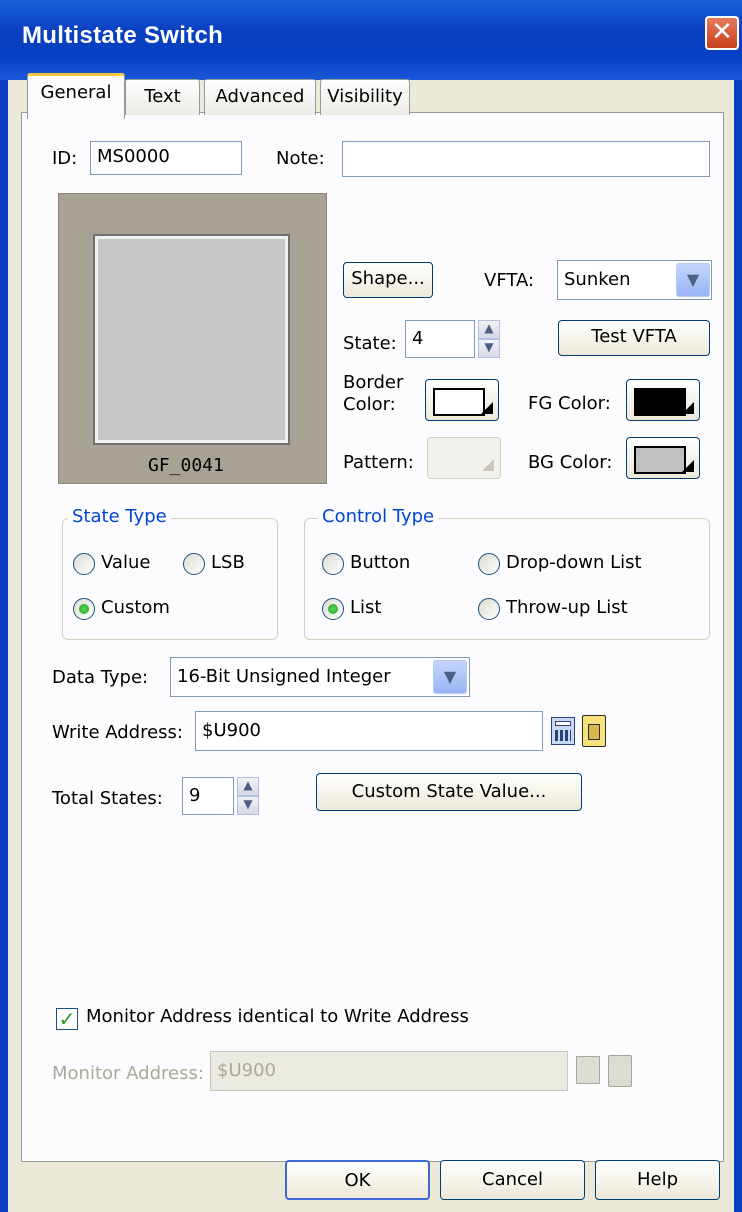  What do you see at coordinates (119, 516) in the screenshot?
I see `state-type-legend: State Type` at bounding box center [119, 516].